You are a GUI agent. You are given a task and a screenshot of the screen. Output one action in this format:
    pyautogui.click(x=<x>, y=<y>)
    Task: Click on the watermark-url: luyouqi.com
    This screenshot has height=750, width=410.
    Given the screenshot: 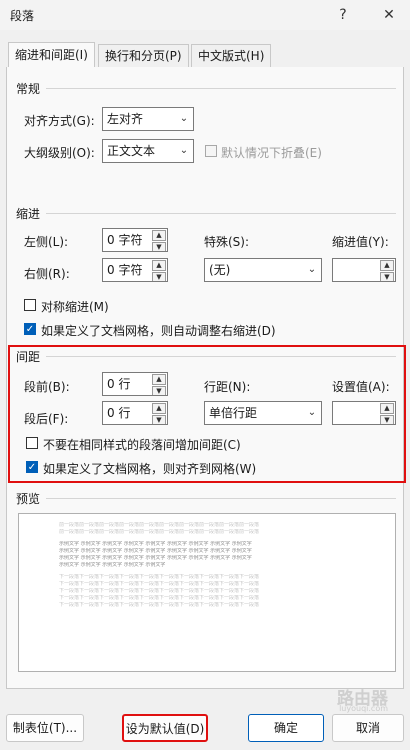 What is the action you would take?
    pyautogui.click(x=363, y=708)
    